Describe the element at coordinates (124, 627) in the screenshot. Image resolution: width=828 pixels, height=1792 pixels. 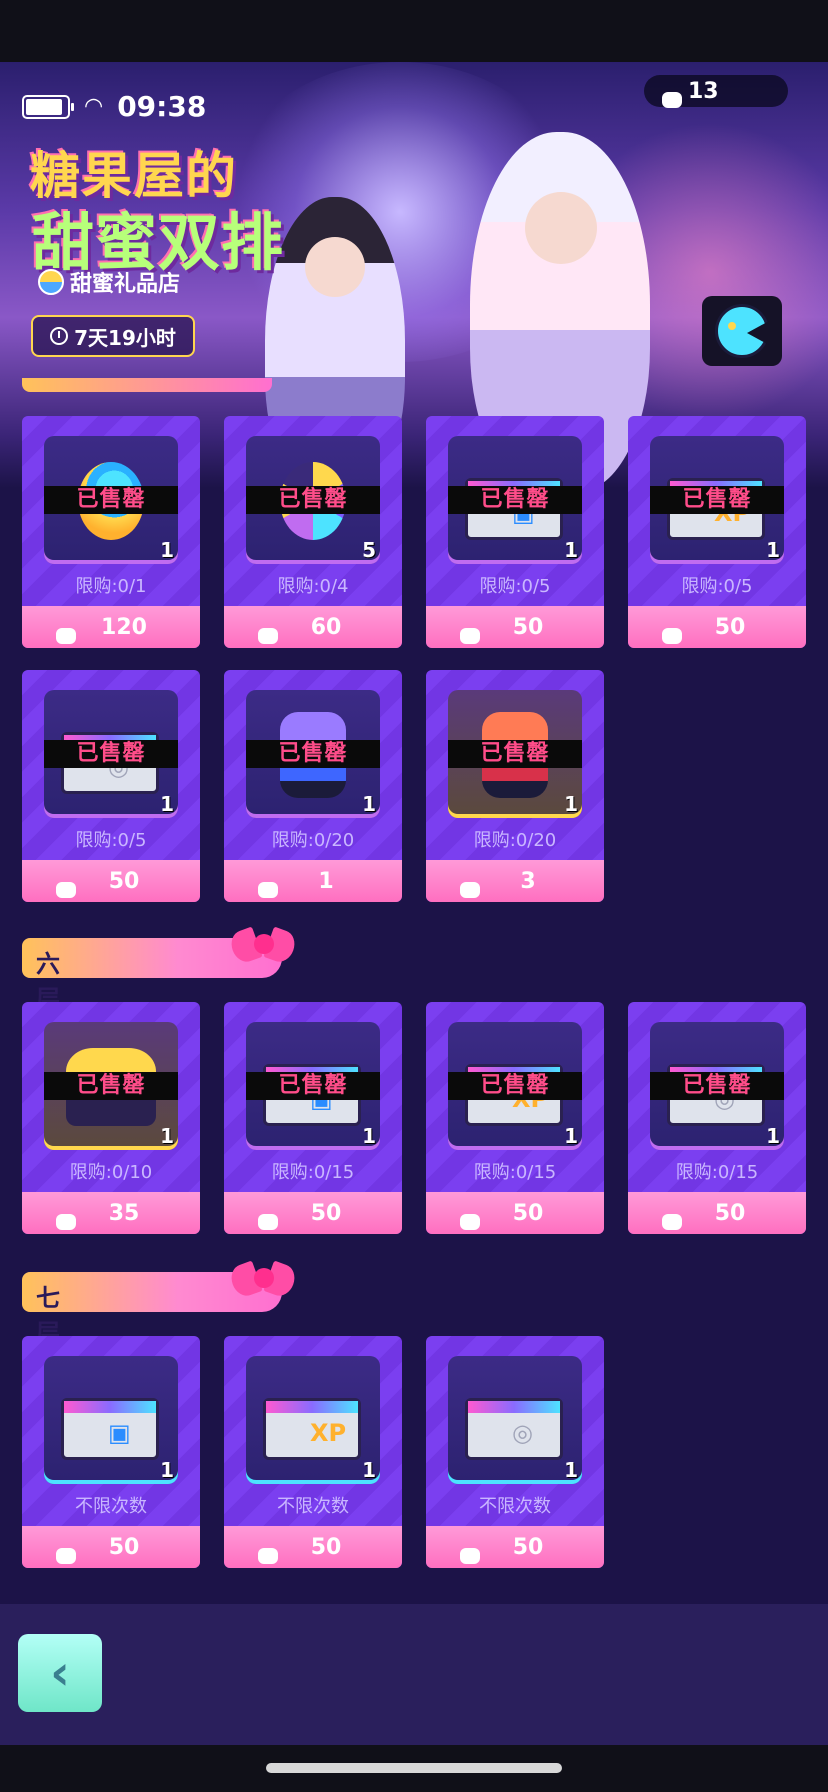
I see `item-price: 120` at that location.